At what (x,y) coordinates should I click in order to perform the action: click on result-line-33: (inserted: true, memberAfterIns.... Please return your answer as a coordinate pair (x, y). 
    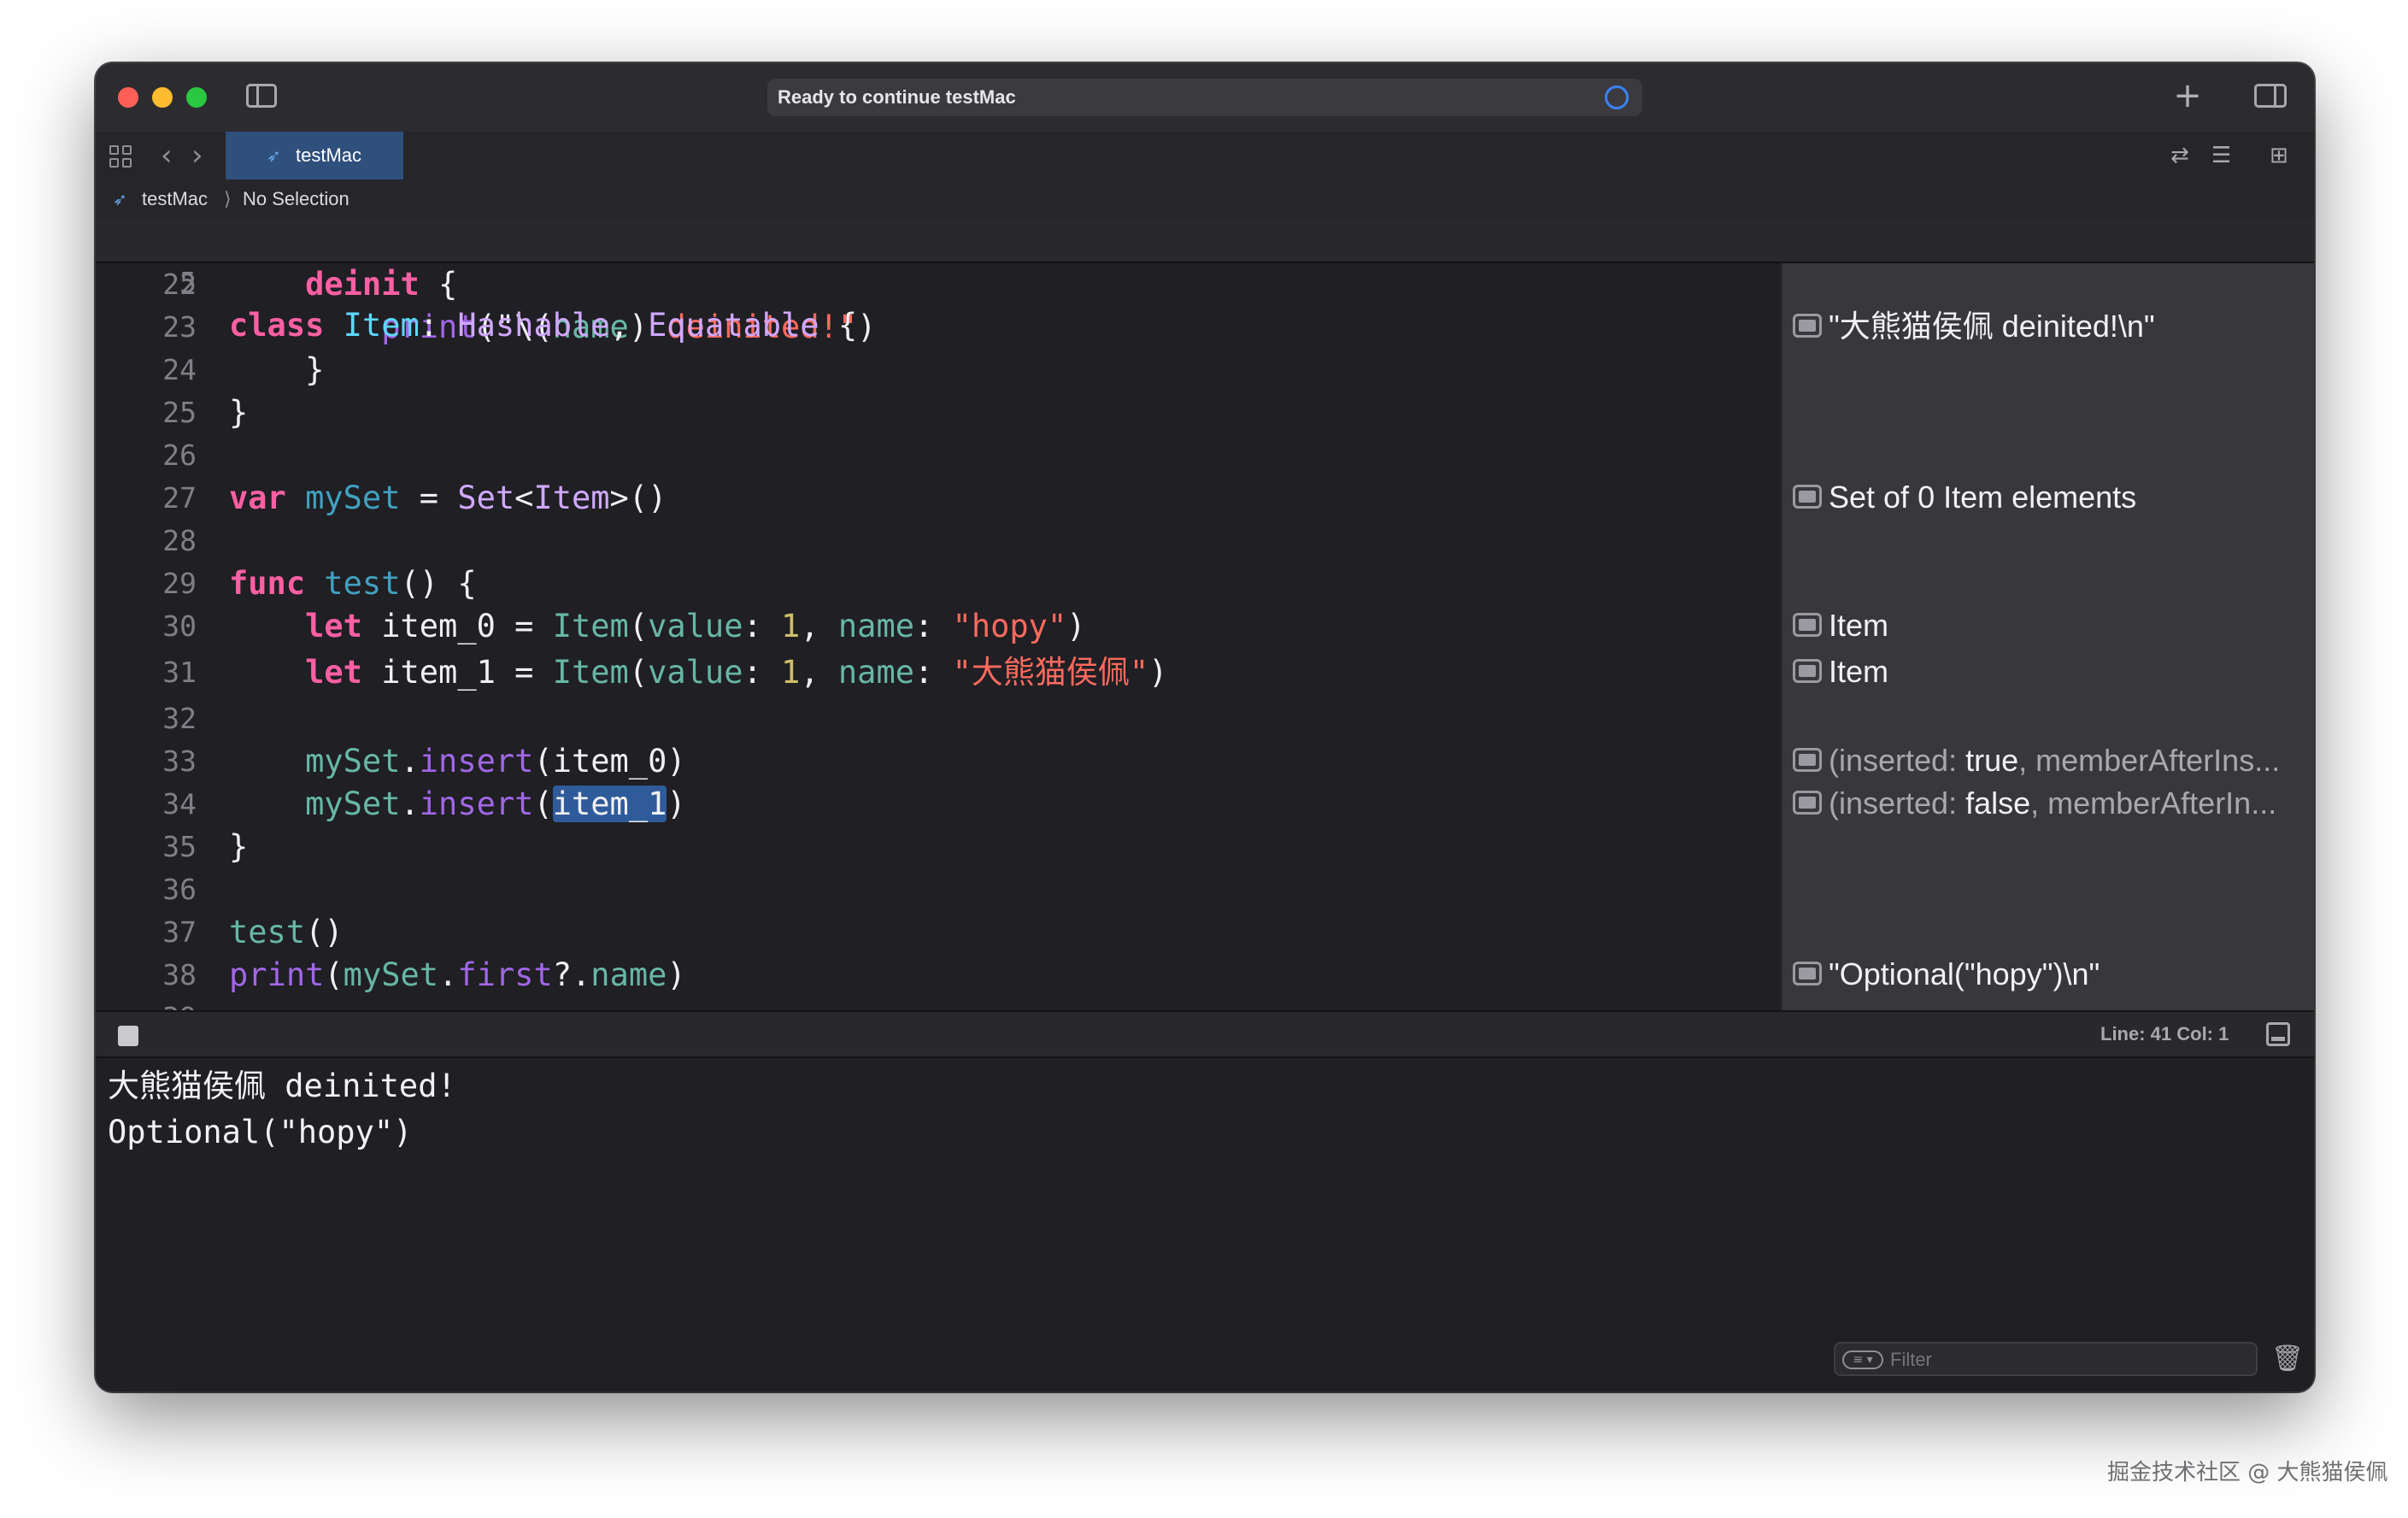
    Looking at the image, I should click on (2049, 761).